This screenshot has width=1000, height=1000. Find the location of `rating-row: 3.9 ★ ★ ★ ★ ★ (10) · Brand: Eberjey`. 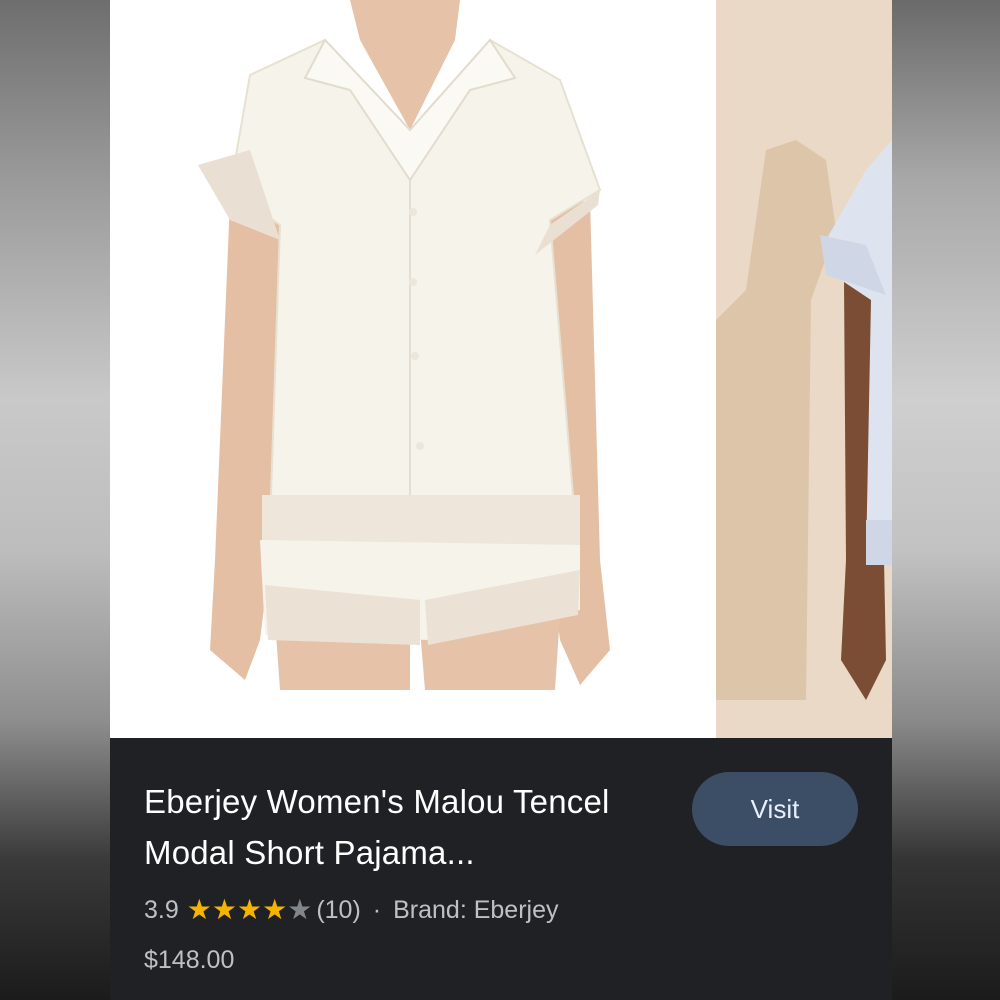

rating-row: 3.9 ★ ★ ★ ★ ★ (10) · Brand: Eberjey is located at coordinates (351, 910).